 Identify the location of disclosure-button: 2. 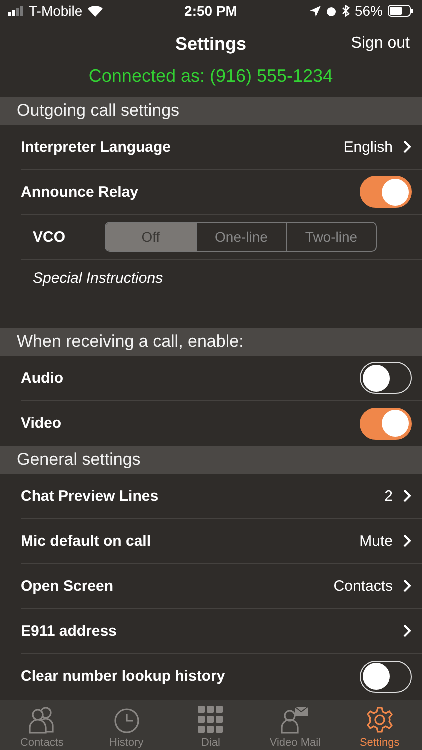
(398, 496).